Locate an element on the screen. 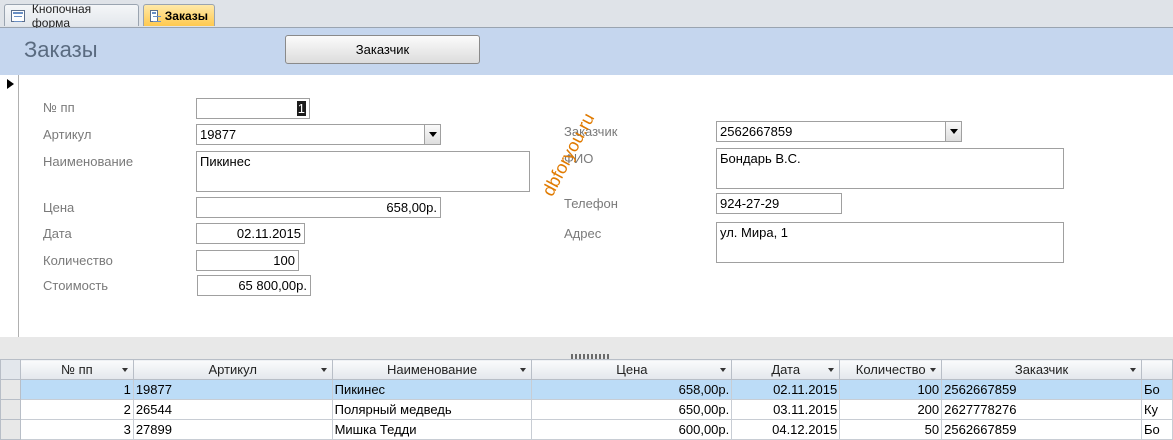 The height and width of the screenshot is (440, 1173). column-header: Цена is located at coordinates (632, 369).